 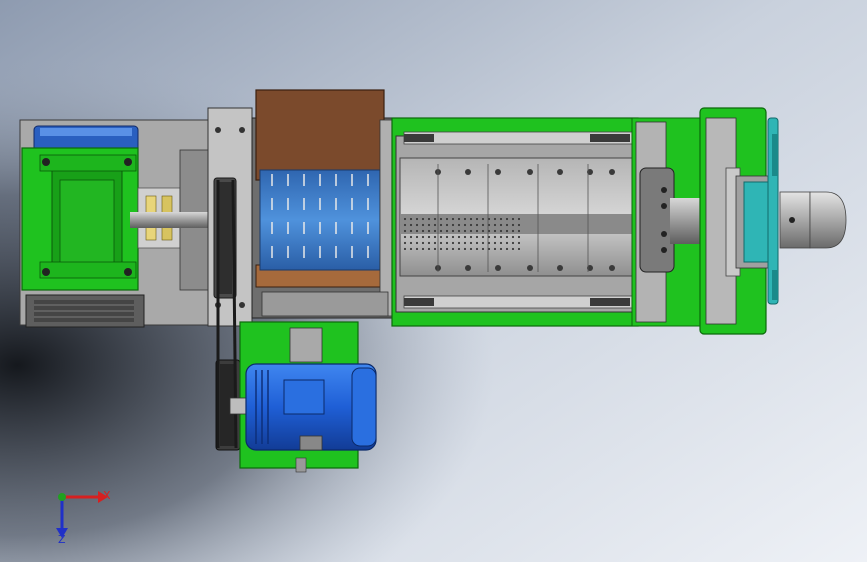 I want to click on x-axis-label: X, so click(x=107, y=495).